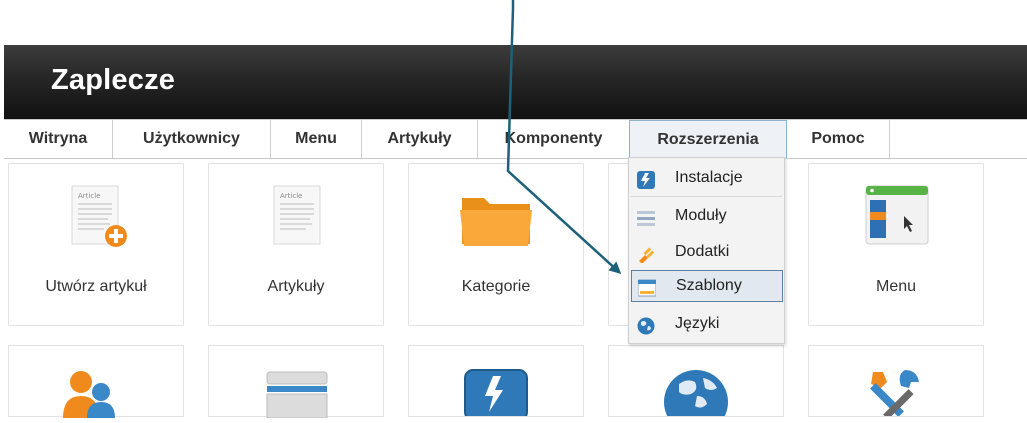 The image size is (1027, 423). I want to click on dropdown-item-moduly: Moduły, so click(706, 216).